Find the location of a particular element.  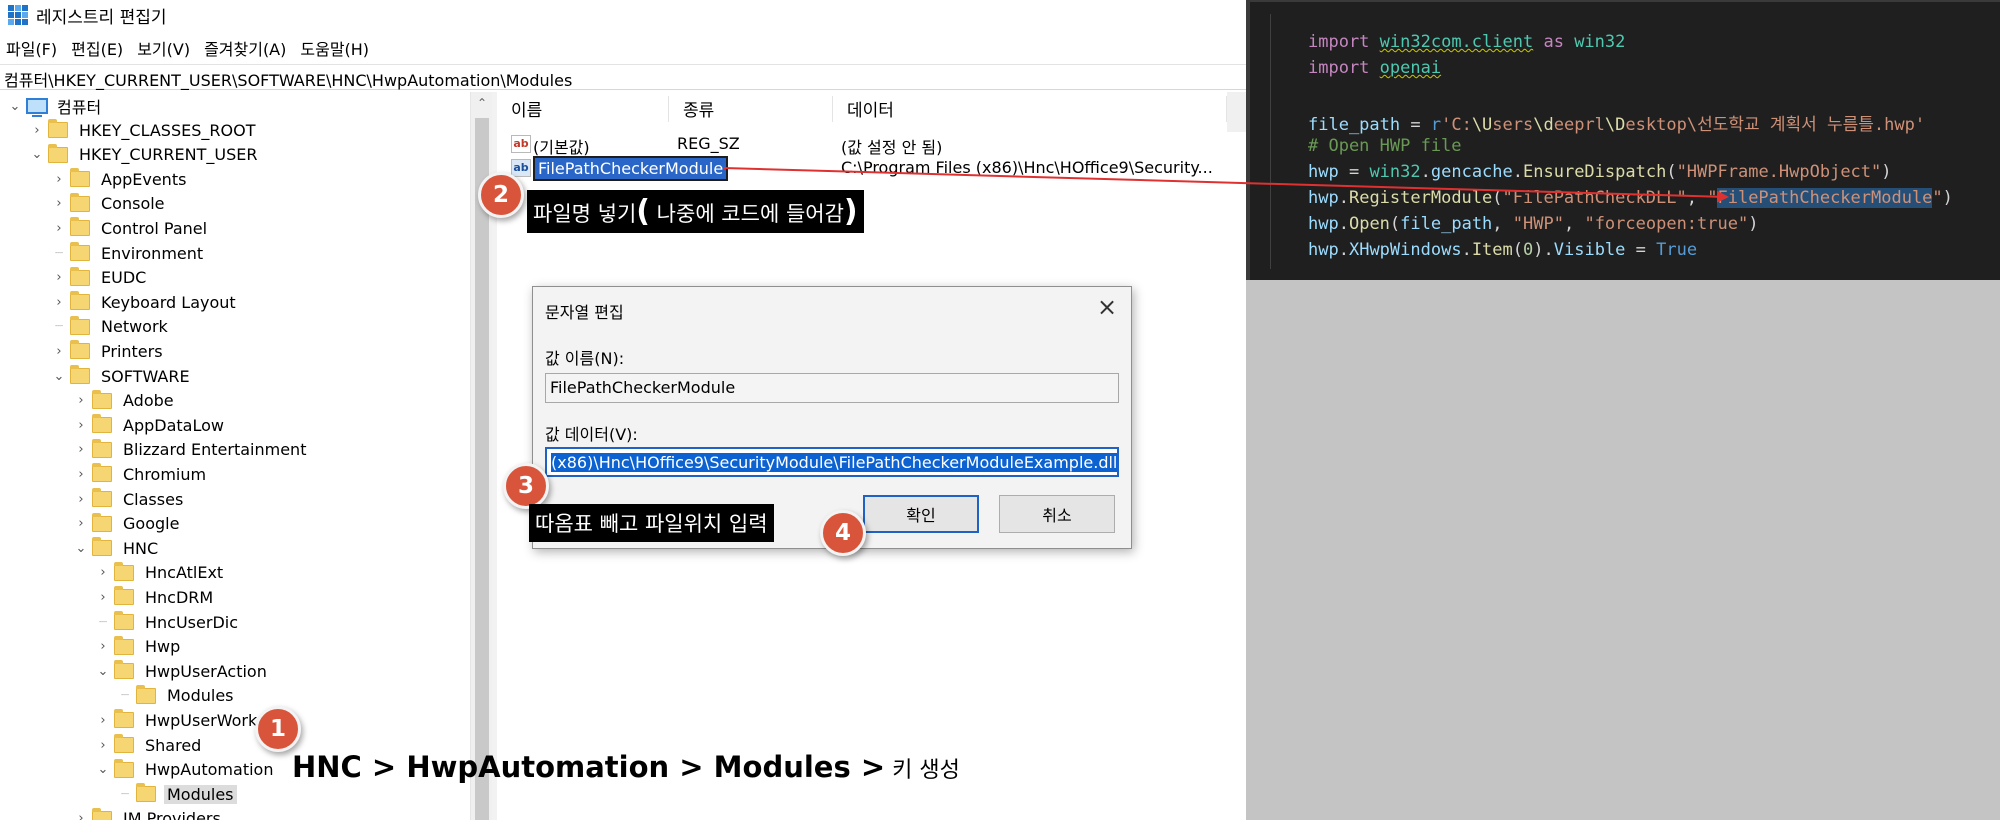

code-comment: # Open HWP file is located at coordinates (1385, 146).